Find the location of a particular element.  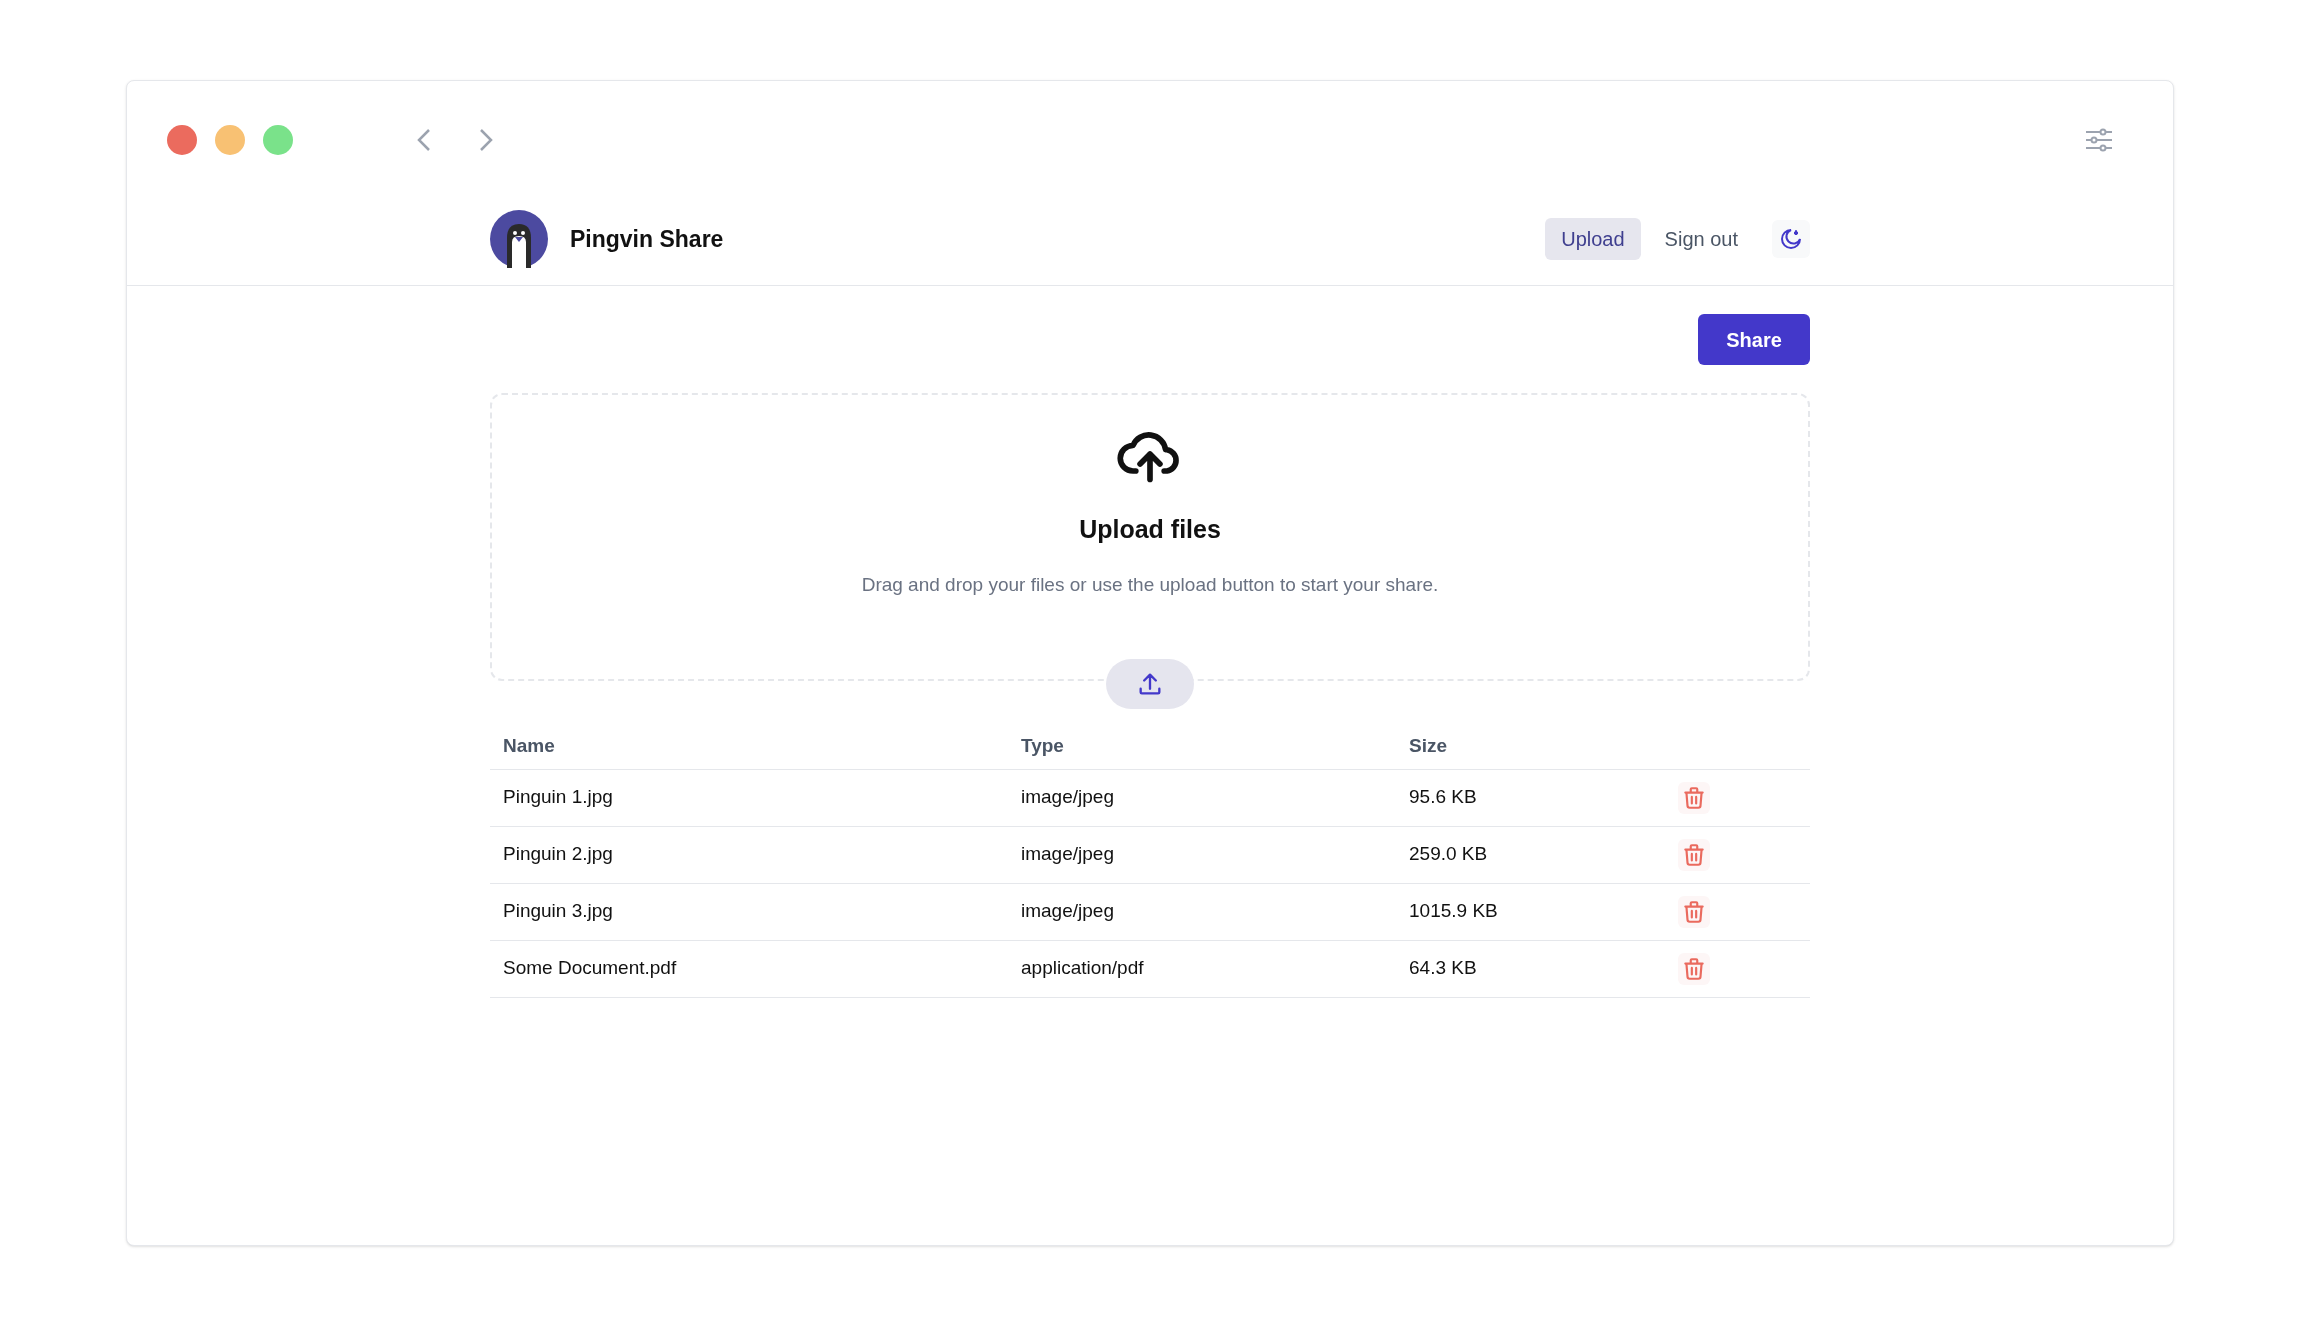

column-header: Name is located at coordinates (749, 746).